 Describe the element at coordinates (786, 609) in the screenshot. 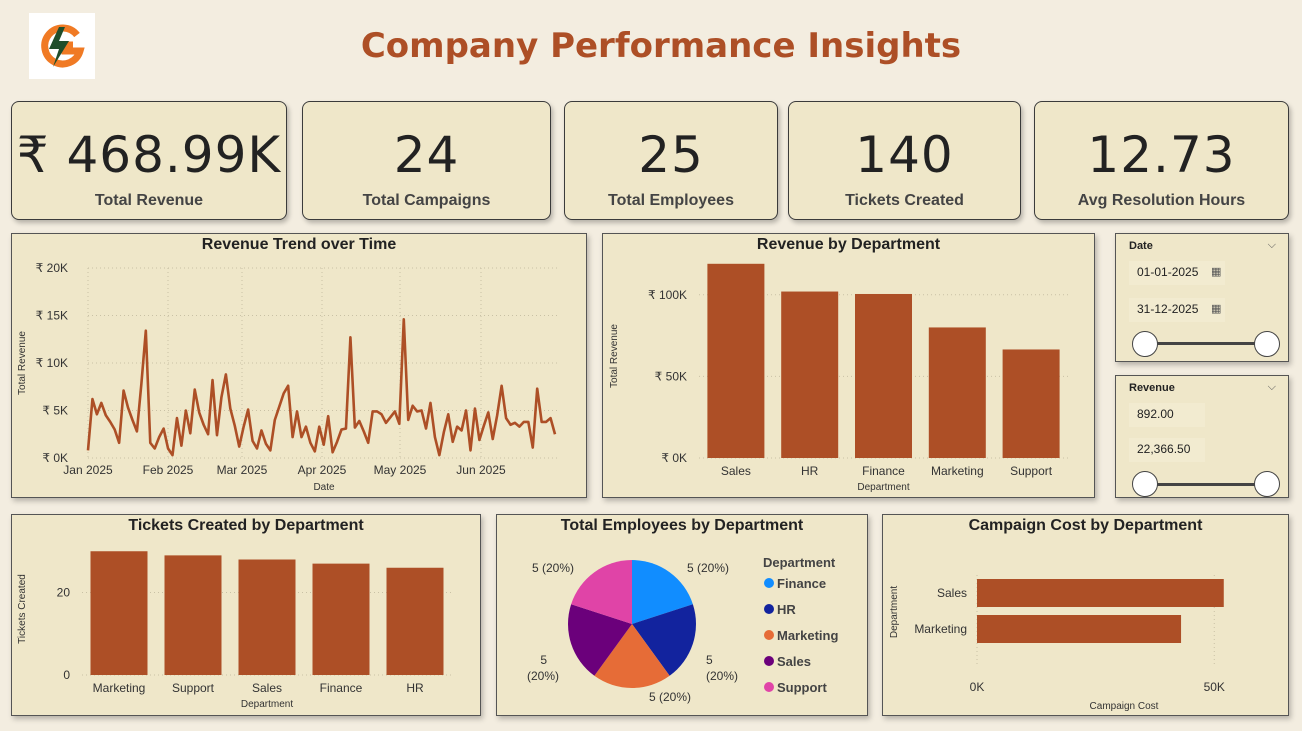

I see `legend-label: HR` at that location.